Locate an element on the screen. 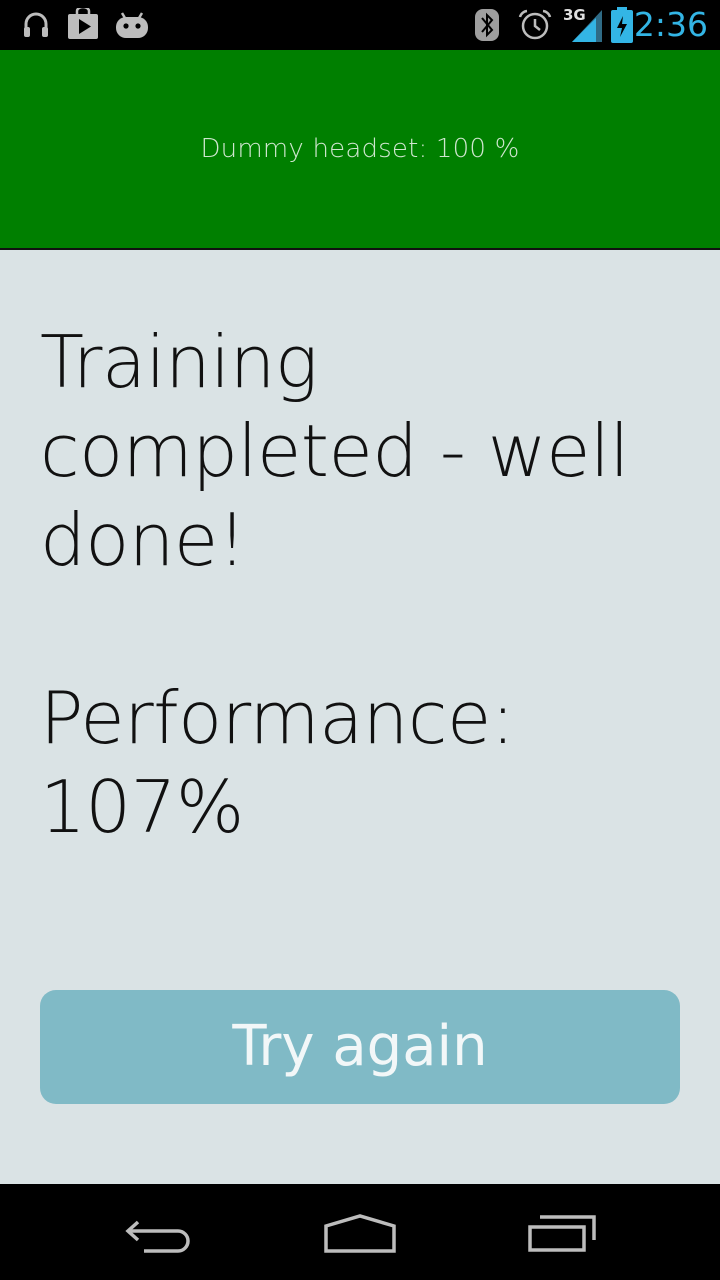 The image size is (720, 1280). back-button is located at coordinates (160, 1232).